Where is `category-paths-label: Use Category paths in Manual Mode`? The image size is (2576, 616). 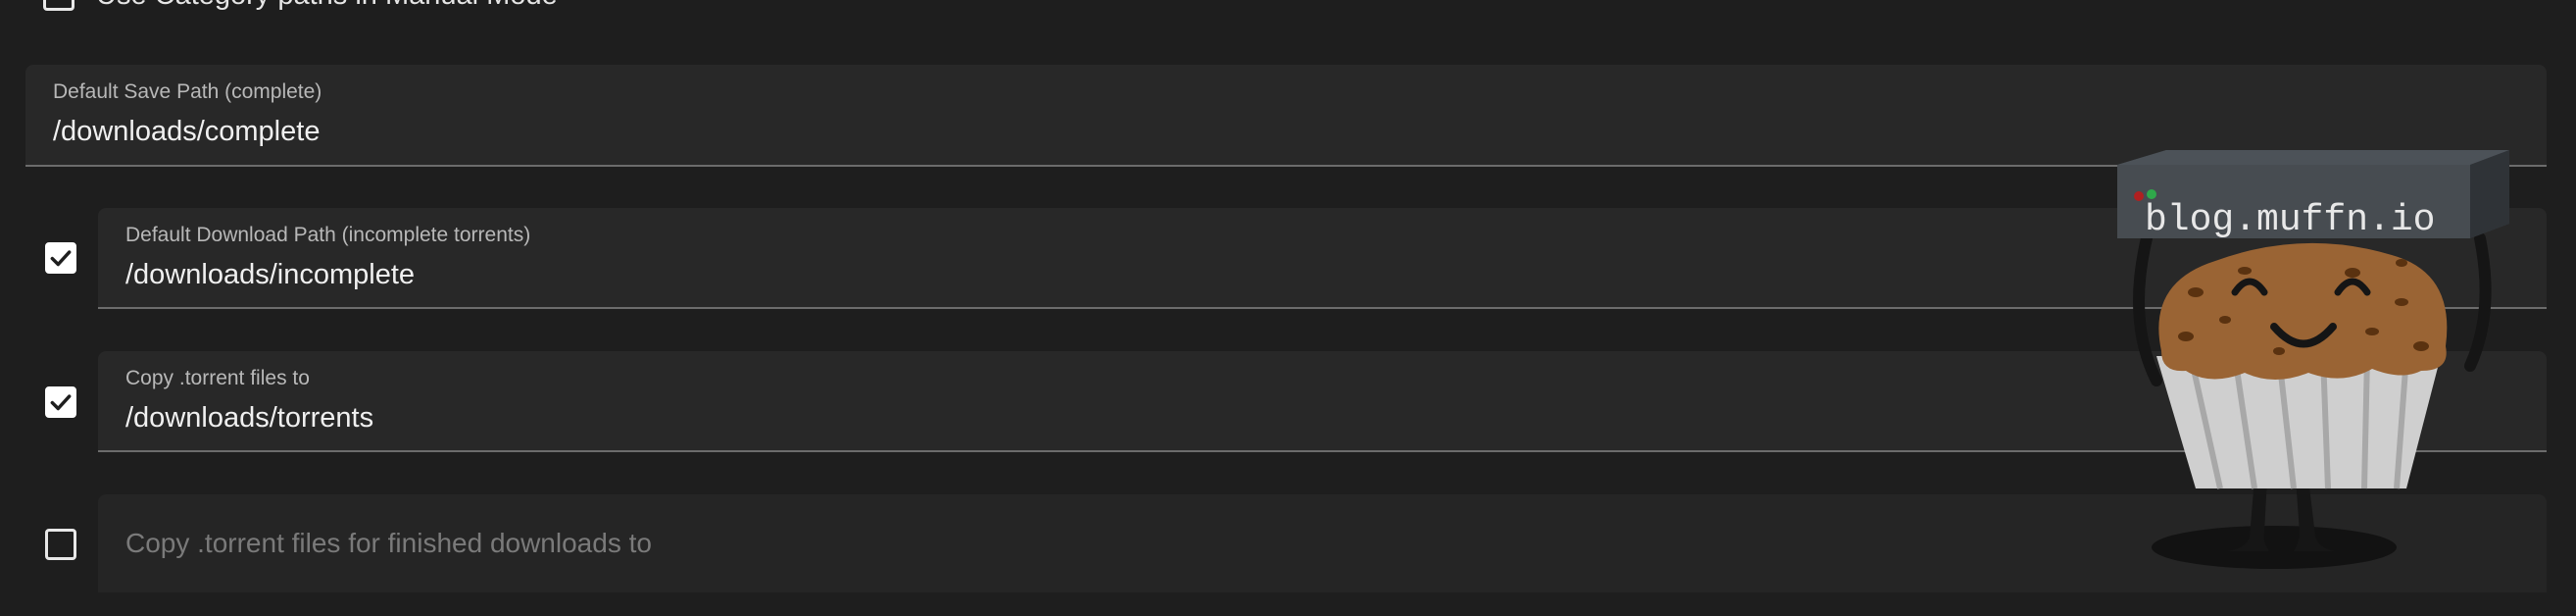
category-paths-label: Use Category paths in Manual Mode is located at coordinates (327, 6).